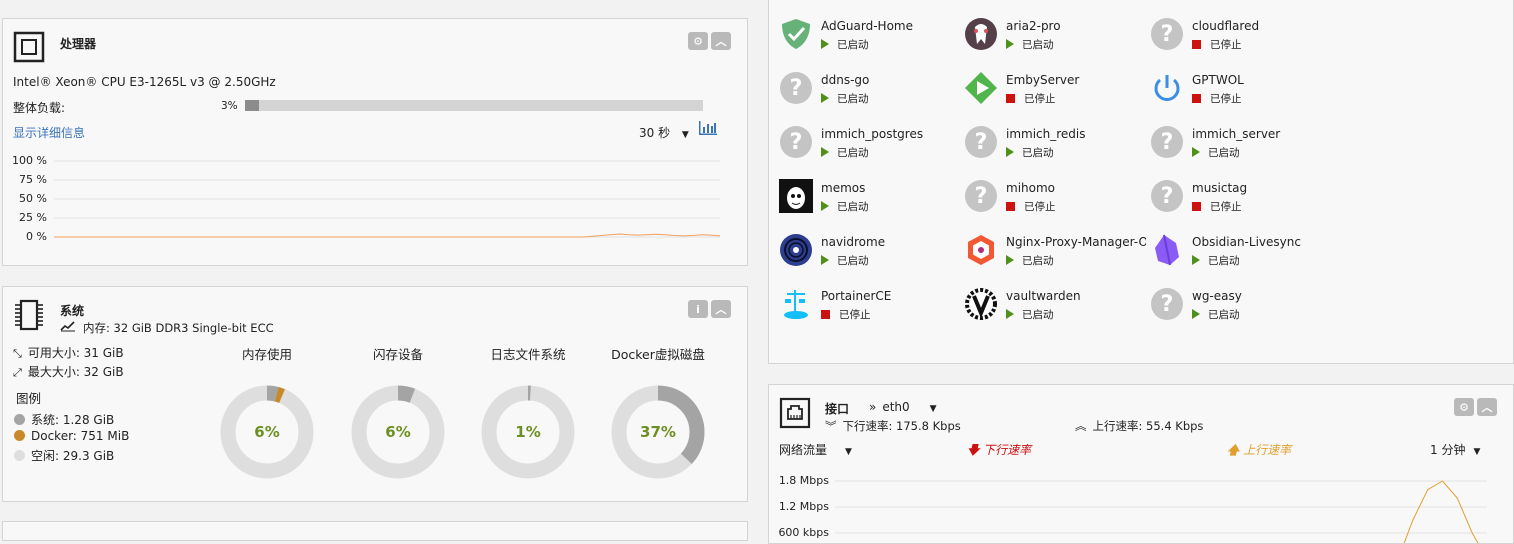 This screenshot has height=544, width=1514. I want to click on legend-free: 空闲: 29.3 GiB, so click(64, 455).